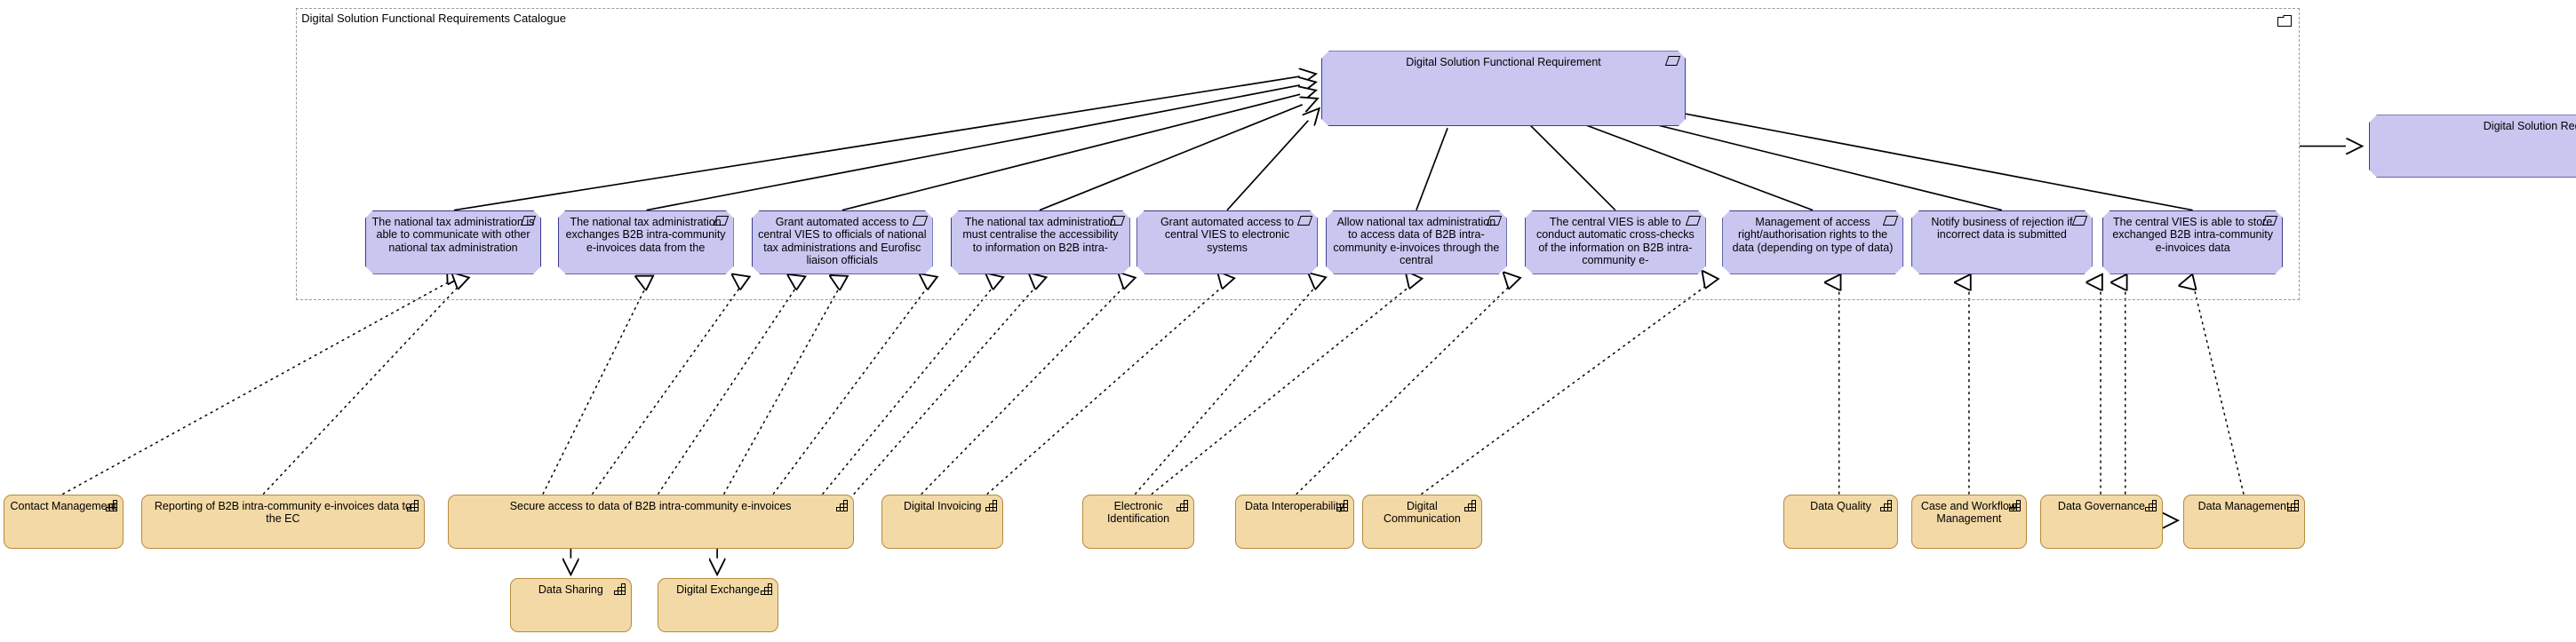 The width and height of the screenshot is (2576, 642). I want to click on capability-node: Data Quality, so click(1840, 521).